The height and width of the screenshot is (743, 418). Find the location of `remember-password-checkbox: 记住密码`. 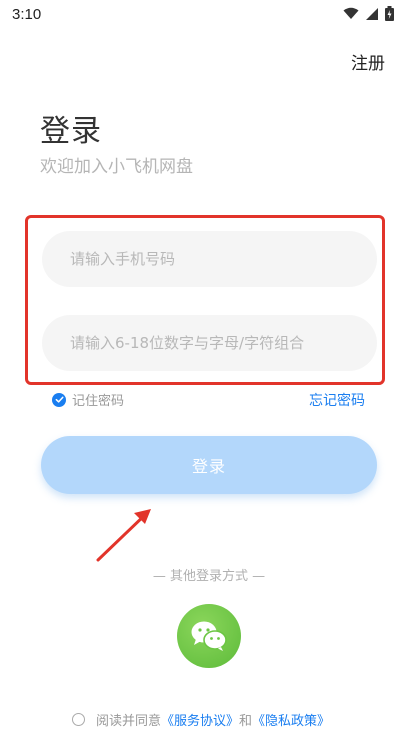

remember-password-checkbox: 记住密码 is located at coordinates (88, 399).